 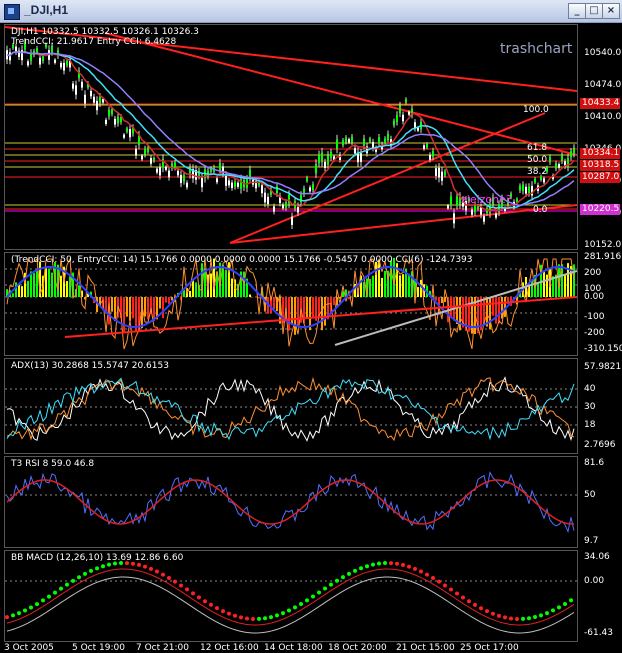 What do you see at coordinates (577, 11) in the screenshot?
I see `minimize-button: _` at bounding box center [577, 11].